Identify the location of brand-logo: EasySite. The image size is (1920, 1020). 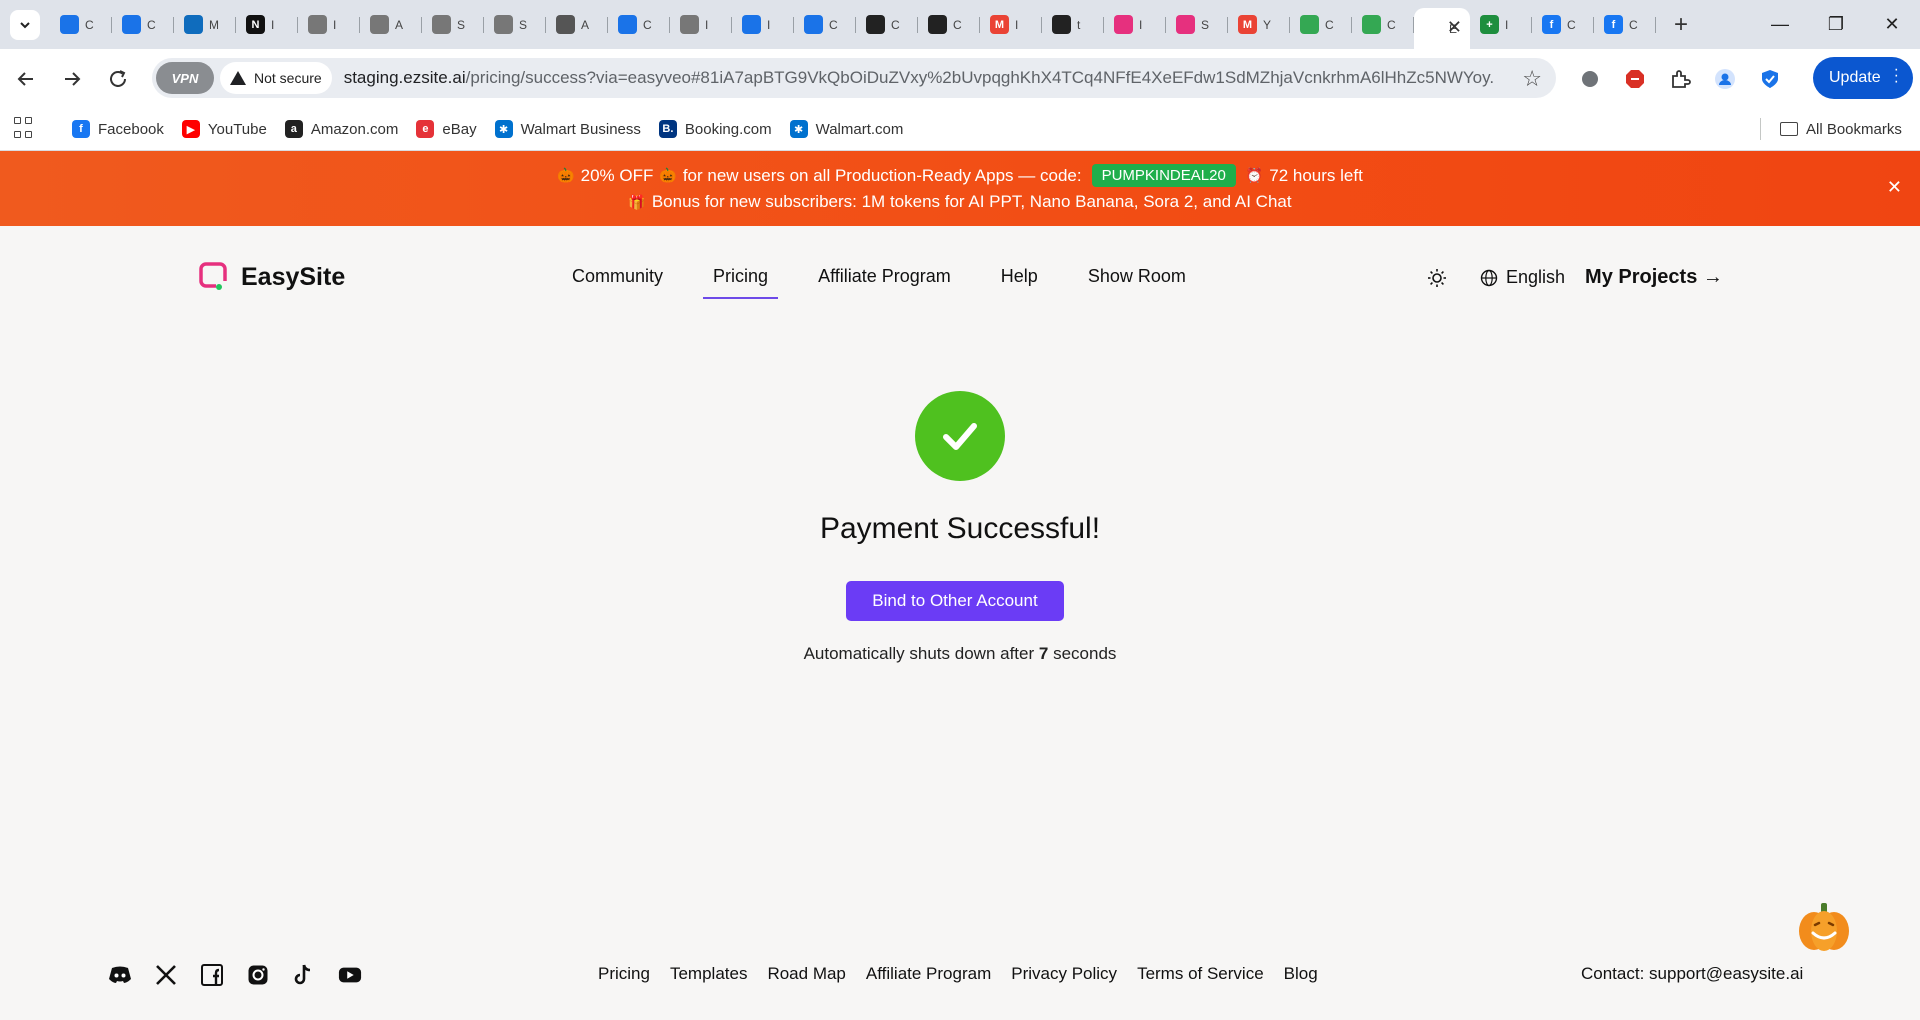
(272, 277).